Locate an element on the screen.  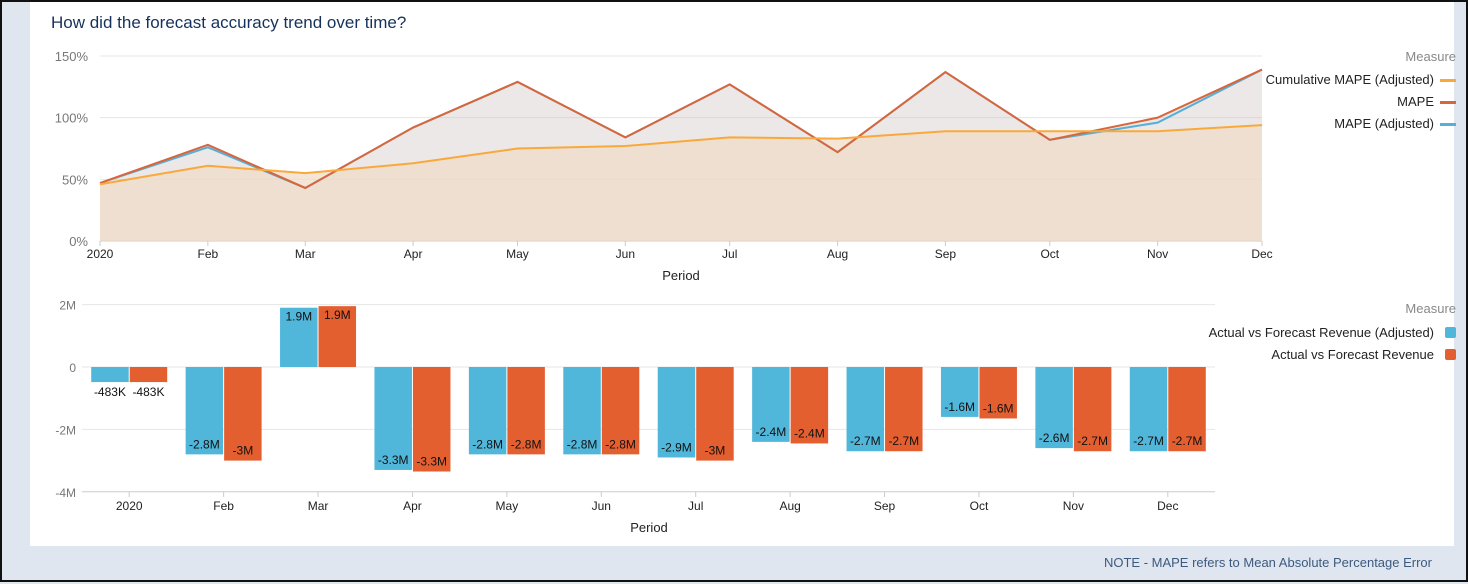
y-tick-label: -4M is located at coordinates (65, 493).